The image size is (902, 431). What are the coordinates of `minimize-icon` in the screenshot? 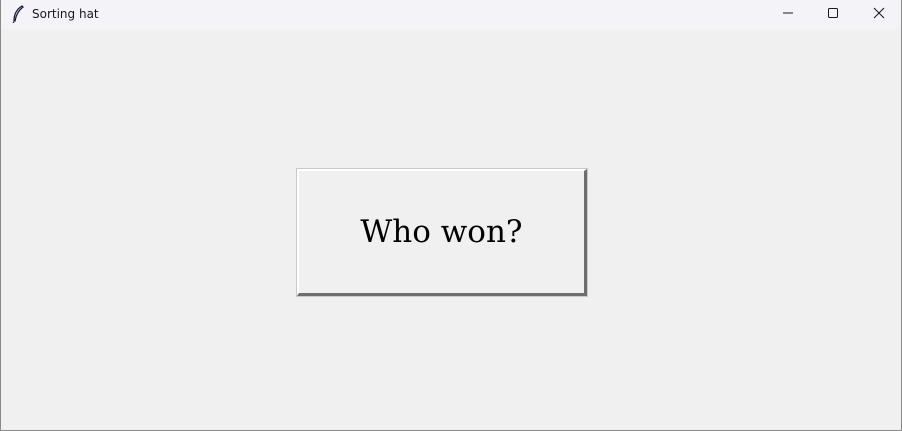 It's located at (788, 15).